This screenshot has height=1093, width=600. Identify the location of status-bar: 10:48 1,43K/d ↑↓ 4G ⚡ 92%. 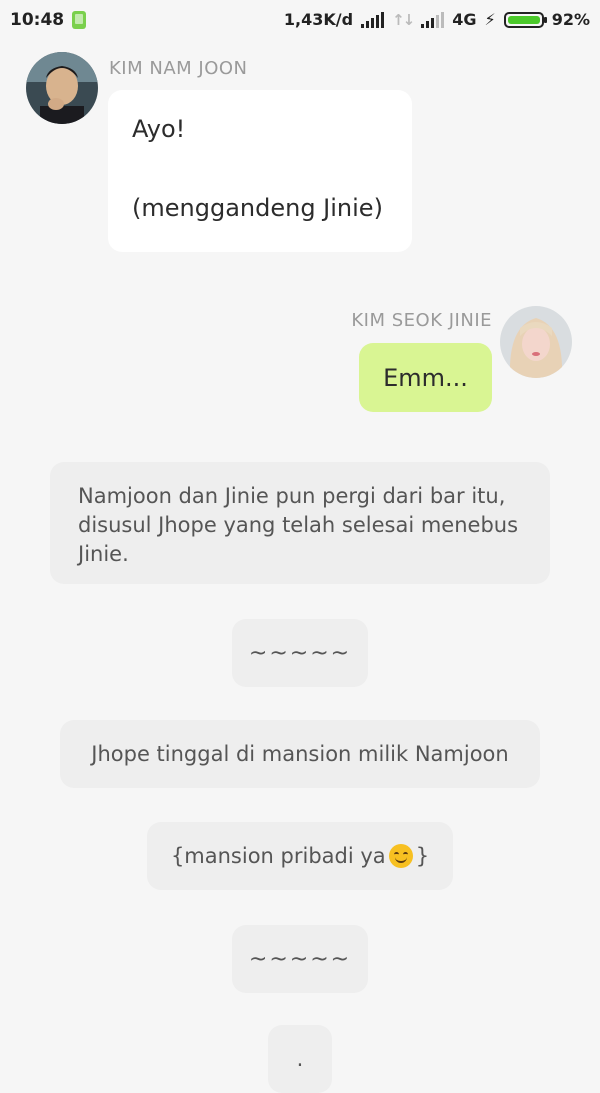
(300, 21).